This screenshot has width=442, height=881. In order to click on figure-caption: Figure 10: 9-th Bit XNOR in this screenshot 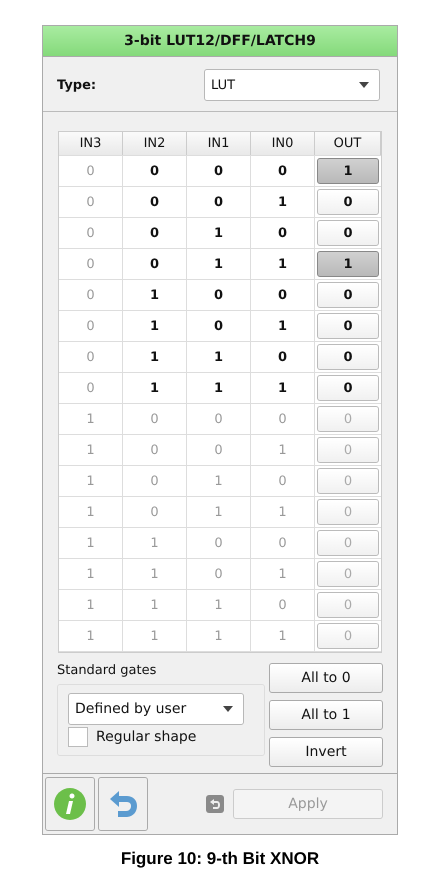, I will do `click(220, 859)`.